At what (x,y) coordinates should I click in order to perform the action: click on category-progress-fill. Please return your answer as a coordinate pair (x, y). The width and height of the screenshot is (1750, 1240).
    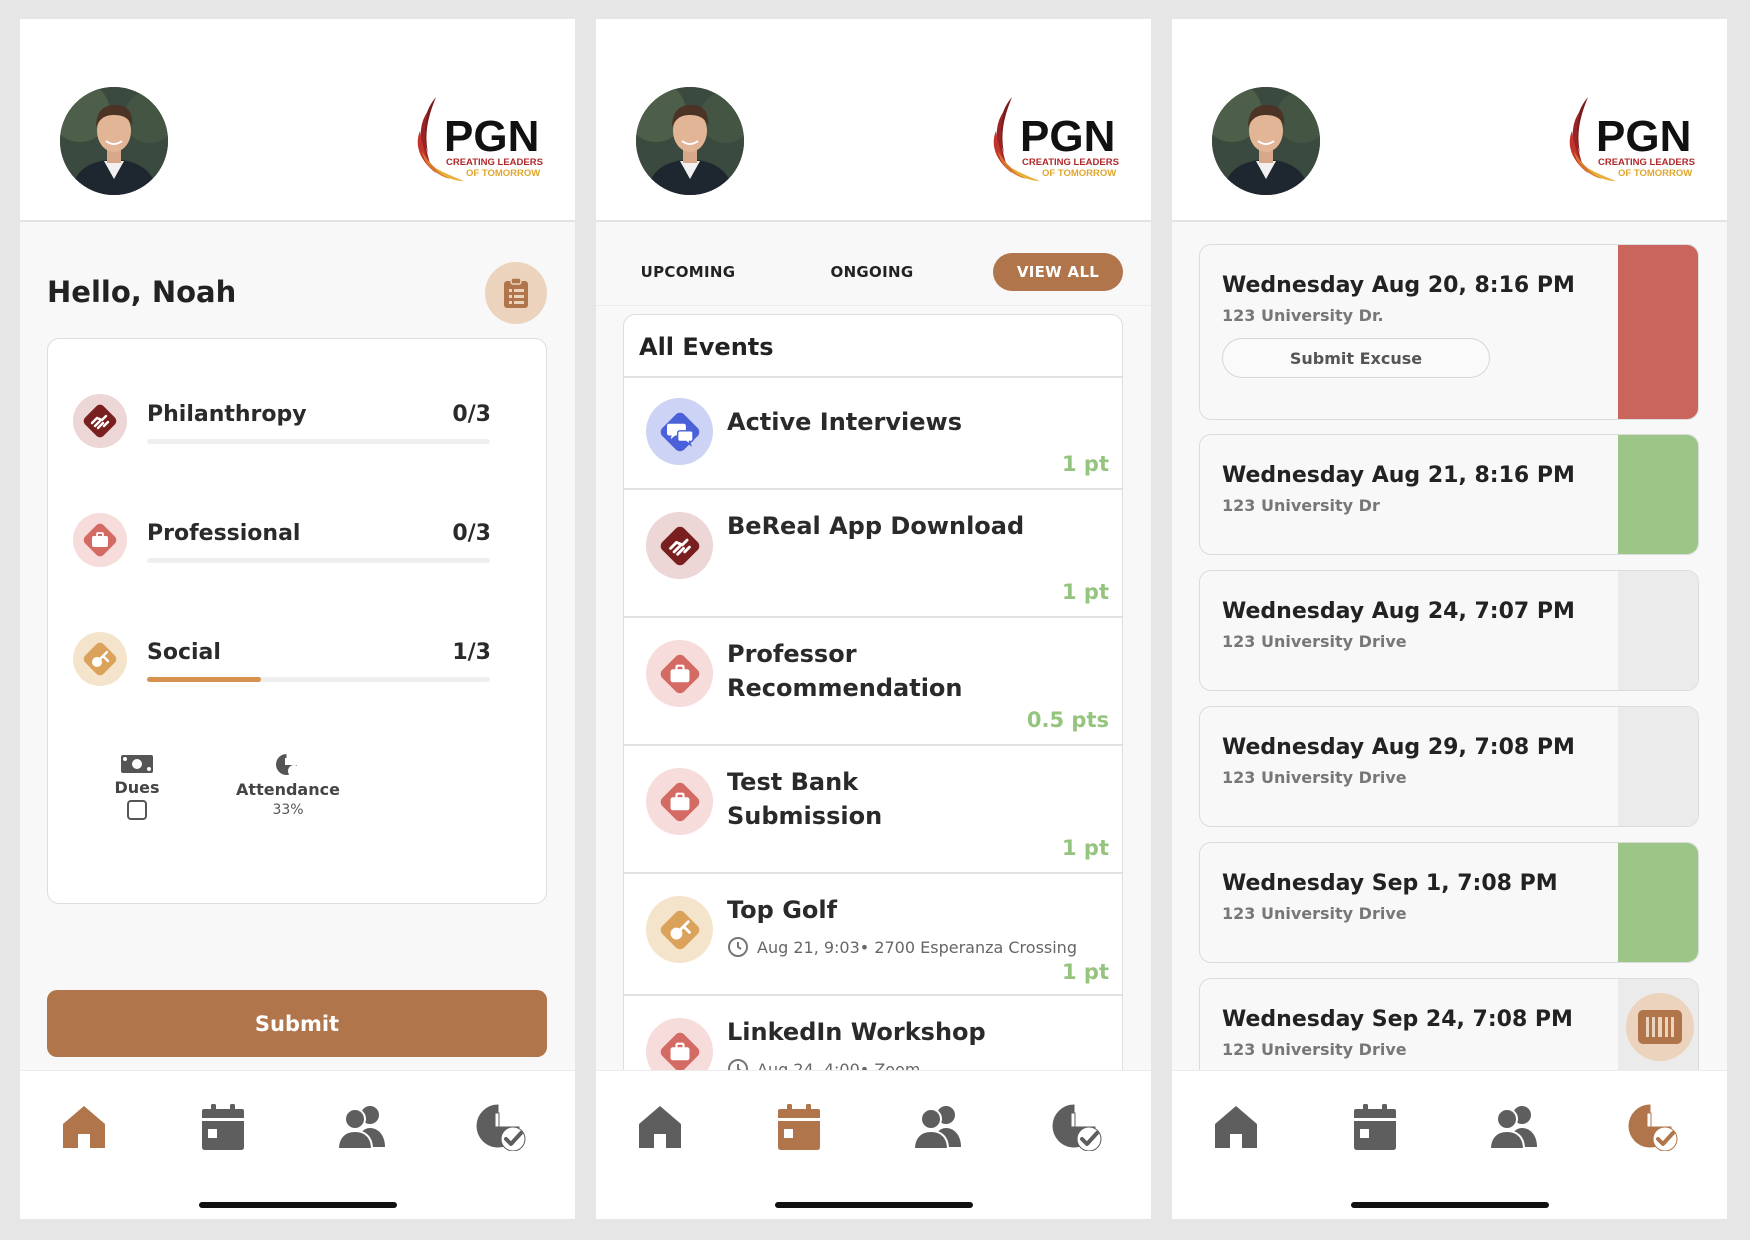
    Looking at the image, I should click on (204, 679).